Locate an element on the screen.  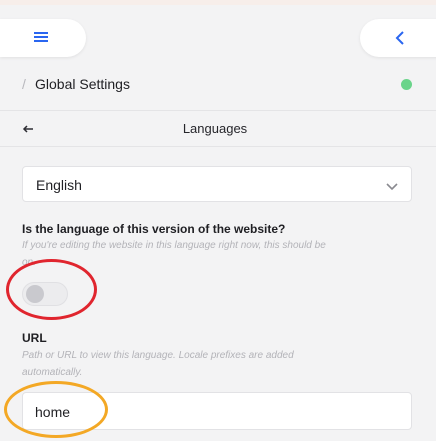
language-select: English is located at coordinates (217, 184).